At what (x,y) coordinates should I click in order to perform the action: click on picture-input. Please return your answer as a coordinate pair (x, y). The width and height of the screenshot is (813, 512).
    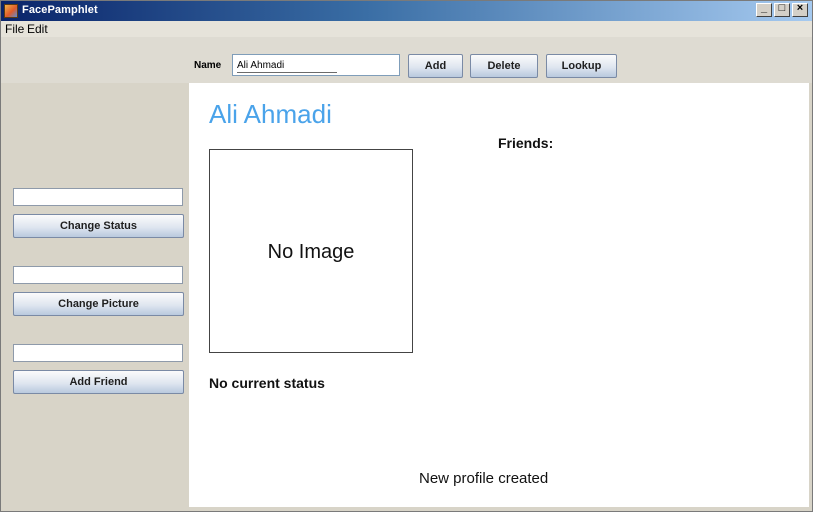
    Looking at the image, I should click on (98, 275).